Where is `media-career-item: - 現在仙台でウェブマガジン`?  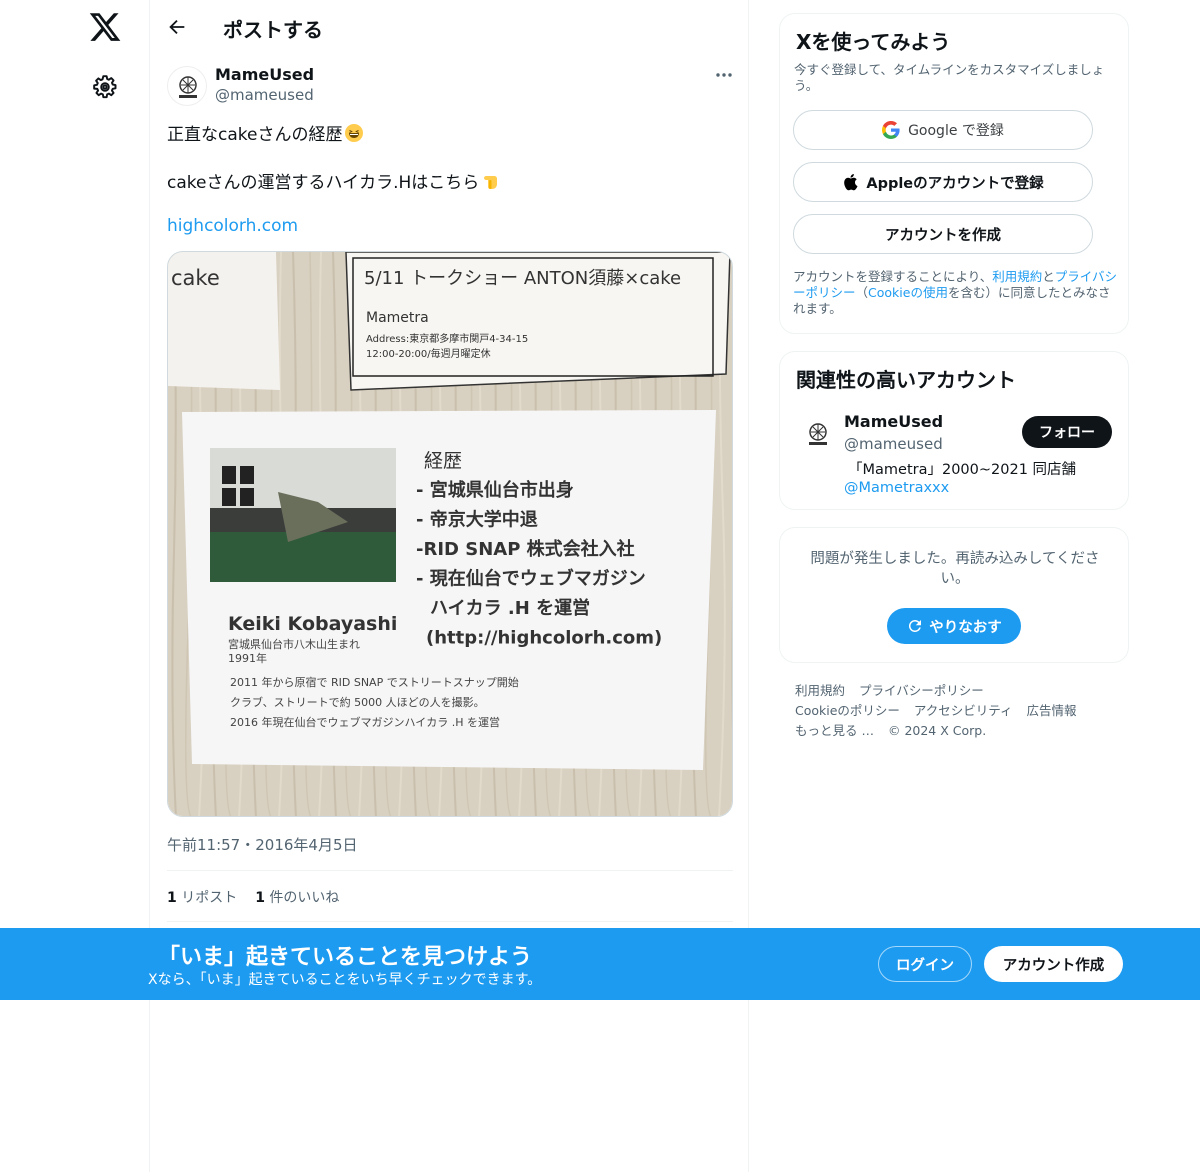
media-career-item: - 現在仙台でウェブマガジン is located at coordinates (531, 579).